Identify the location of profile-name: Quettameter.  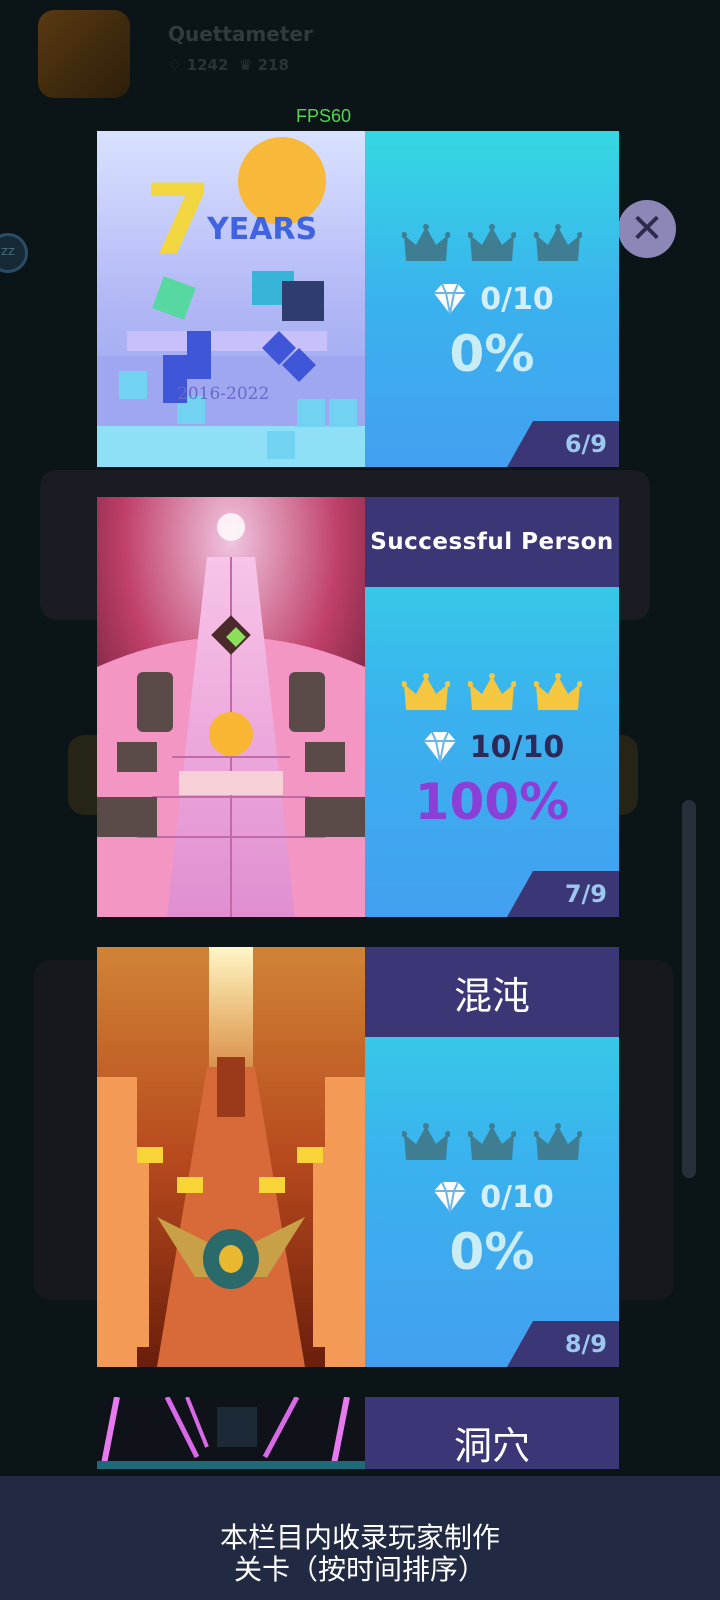
(240, 34).